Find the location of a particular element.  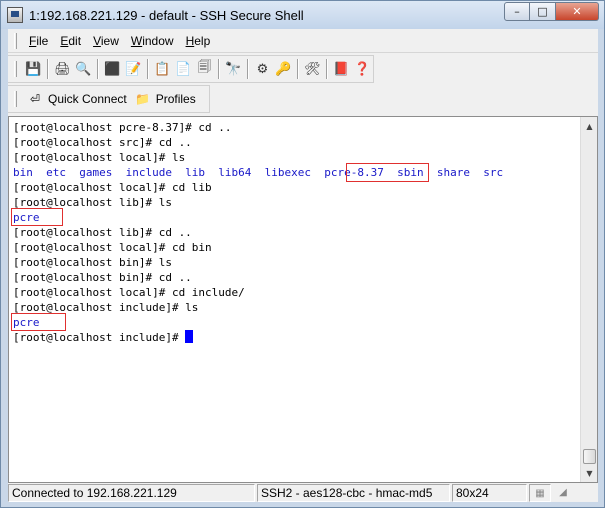

close-button: ✕ is located at coordinates (577, 11).